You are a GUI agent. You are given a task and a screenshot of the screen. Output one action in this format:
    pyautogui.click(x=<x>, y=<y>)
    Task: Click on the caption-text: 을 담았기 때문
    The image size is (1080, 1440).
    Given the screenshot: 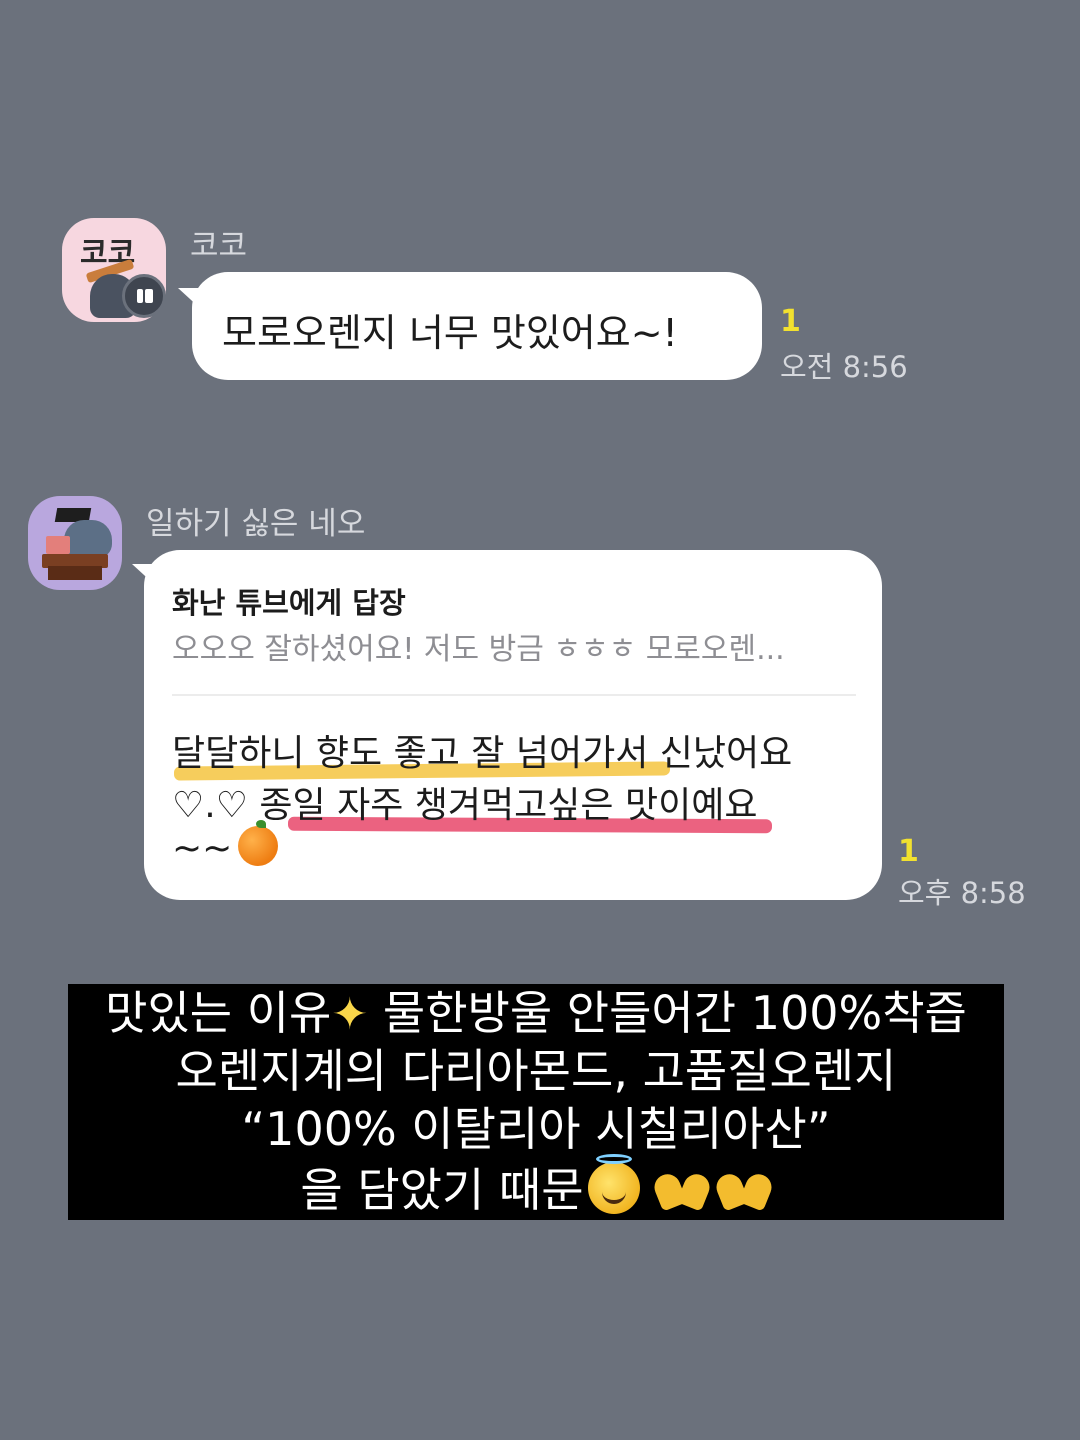 What is the action you would take?
    pyautogui.click(x=442, y=1190)
    